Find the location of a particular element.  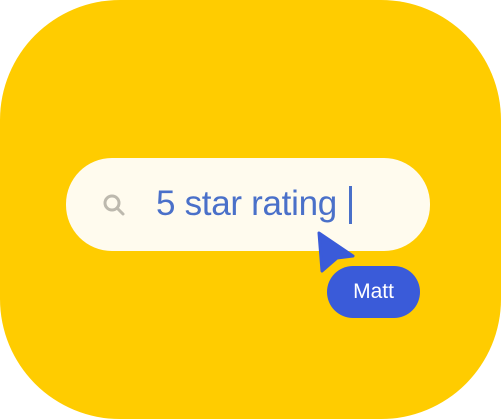

text-caret is located at coordinates (350, 205).